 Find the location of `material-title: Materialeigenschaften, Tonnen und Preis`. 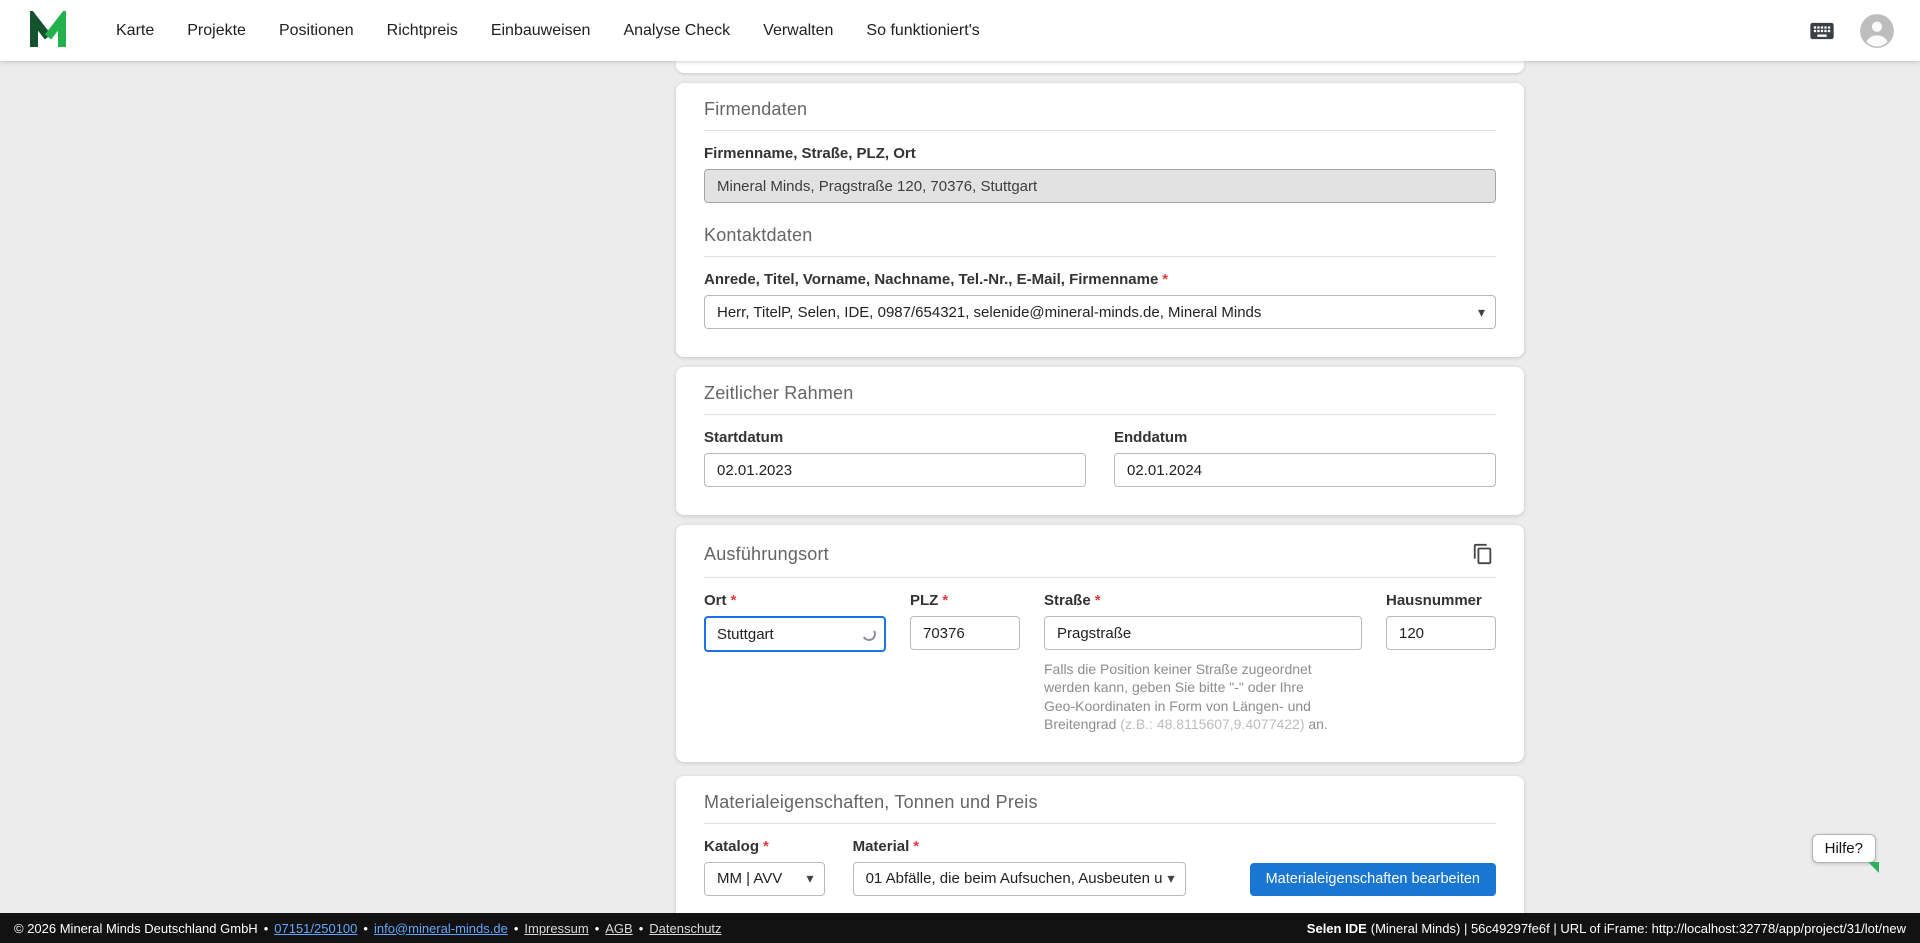

material-title: Materialeigenschaften, Tonnen und Preis is located at coordinates (871, 801).